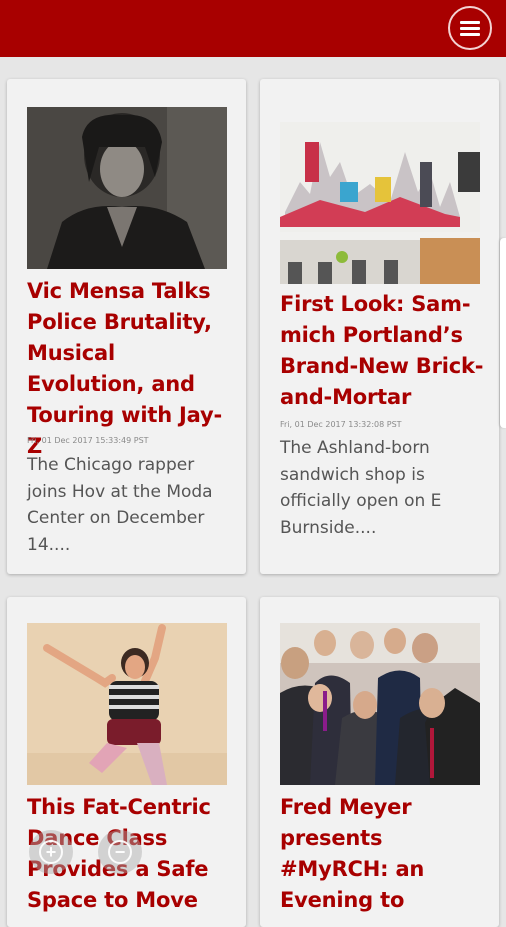  Describe the element at coordinates (341, 424) in the screenshot. I see `article-date: Fri, 01 Dec 2017 13:32:08 PST` at that location.